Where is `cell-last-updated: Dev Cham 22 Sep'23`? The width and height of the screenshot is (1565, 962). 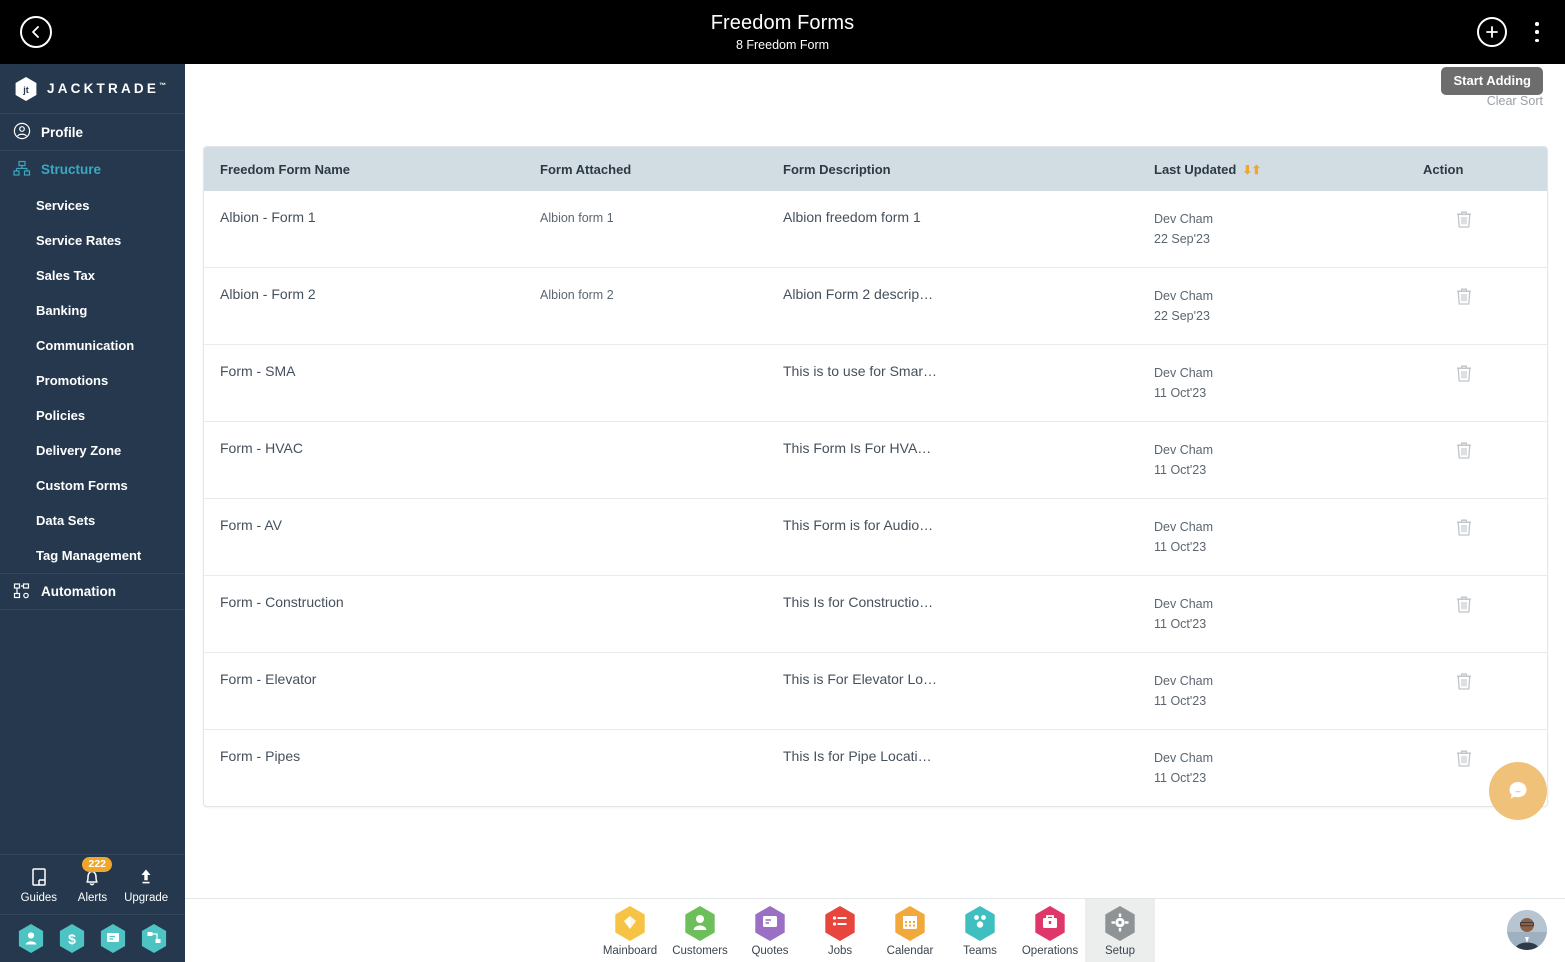 cell-last-updated: Dev Cham 22 Sep'23 is located at coordinates (1272, 229).